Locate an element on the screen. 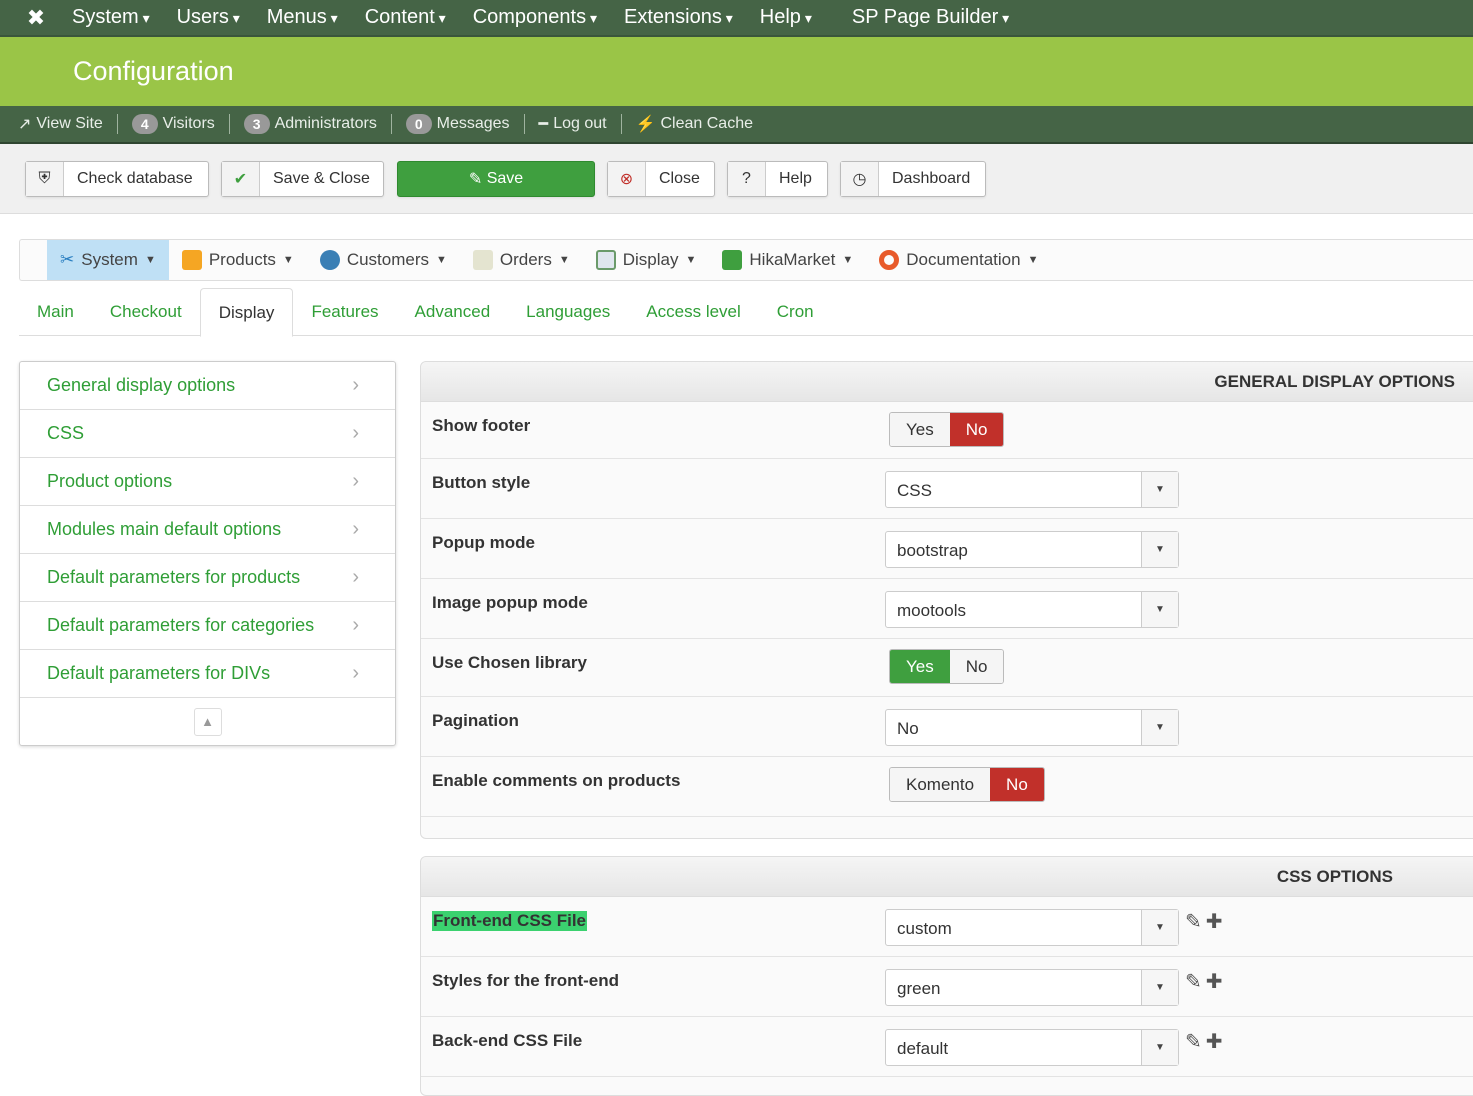  menu-system: System is located at coordinates (111, 17).